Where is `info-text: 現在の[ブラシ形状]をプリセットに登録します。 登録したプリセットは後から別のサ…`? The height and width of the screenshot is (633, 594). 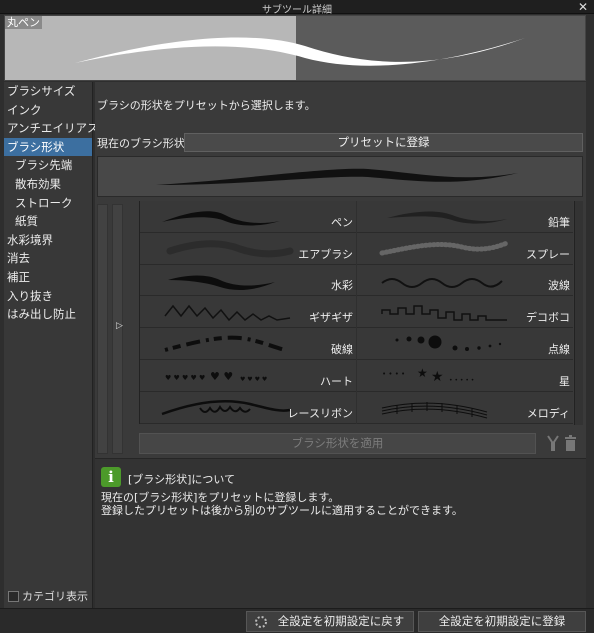 info-text: 現在の[ブラシ形状]をプリセットに登録します。 登録したプリセットは後から別のサ… is located at coordinates (282, 504).